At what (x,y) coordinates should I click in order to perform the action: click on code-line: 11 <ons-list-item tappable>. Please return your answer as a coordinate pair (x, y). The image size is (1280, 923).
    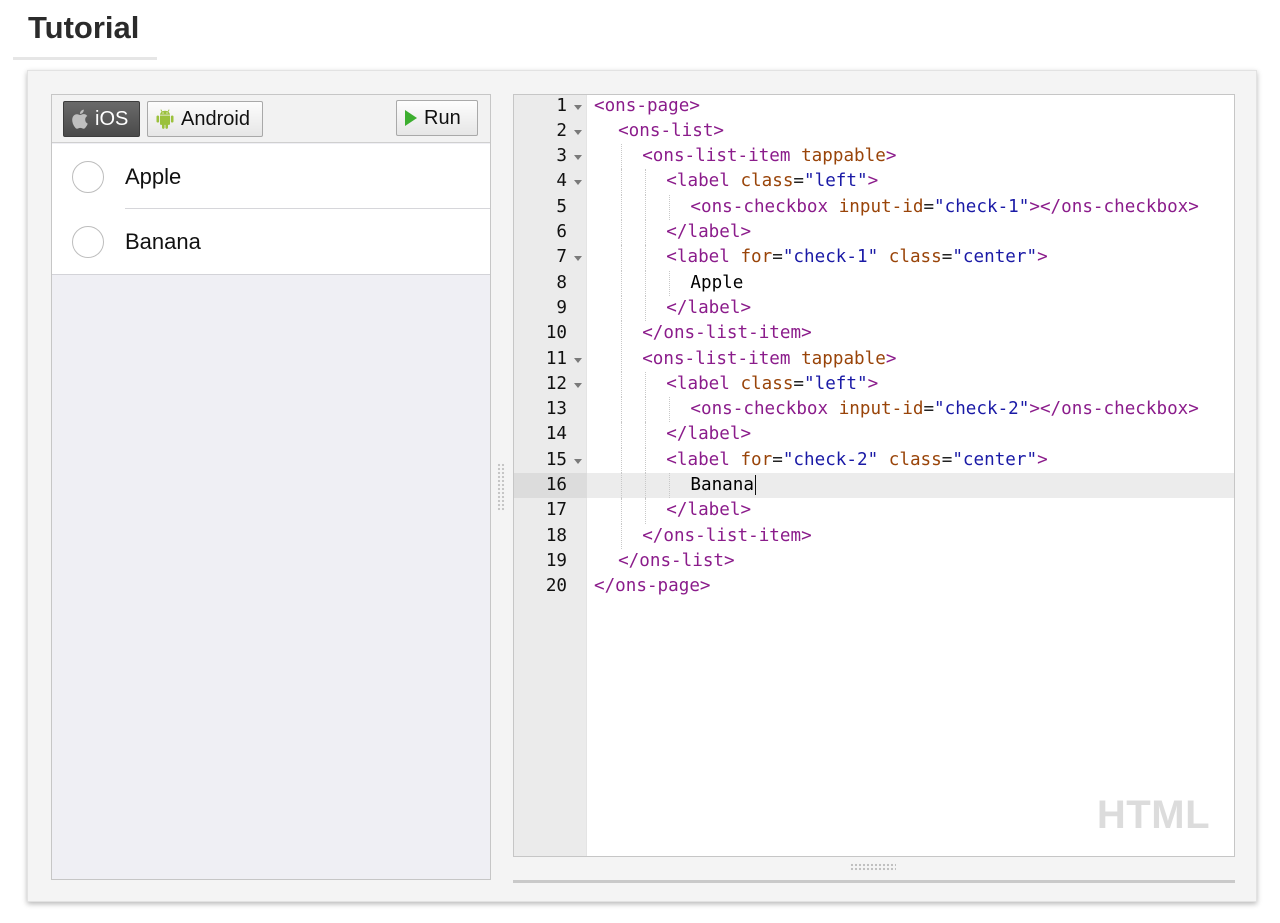
    Looking at the image, I should click on (874, 359).